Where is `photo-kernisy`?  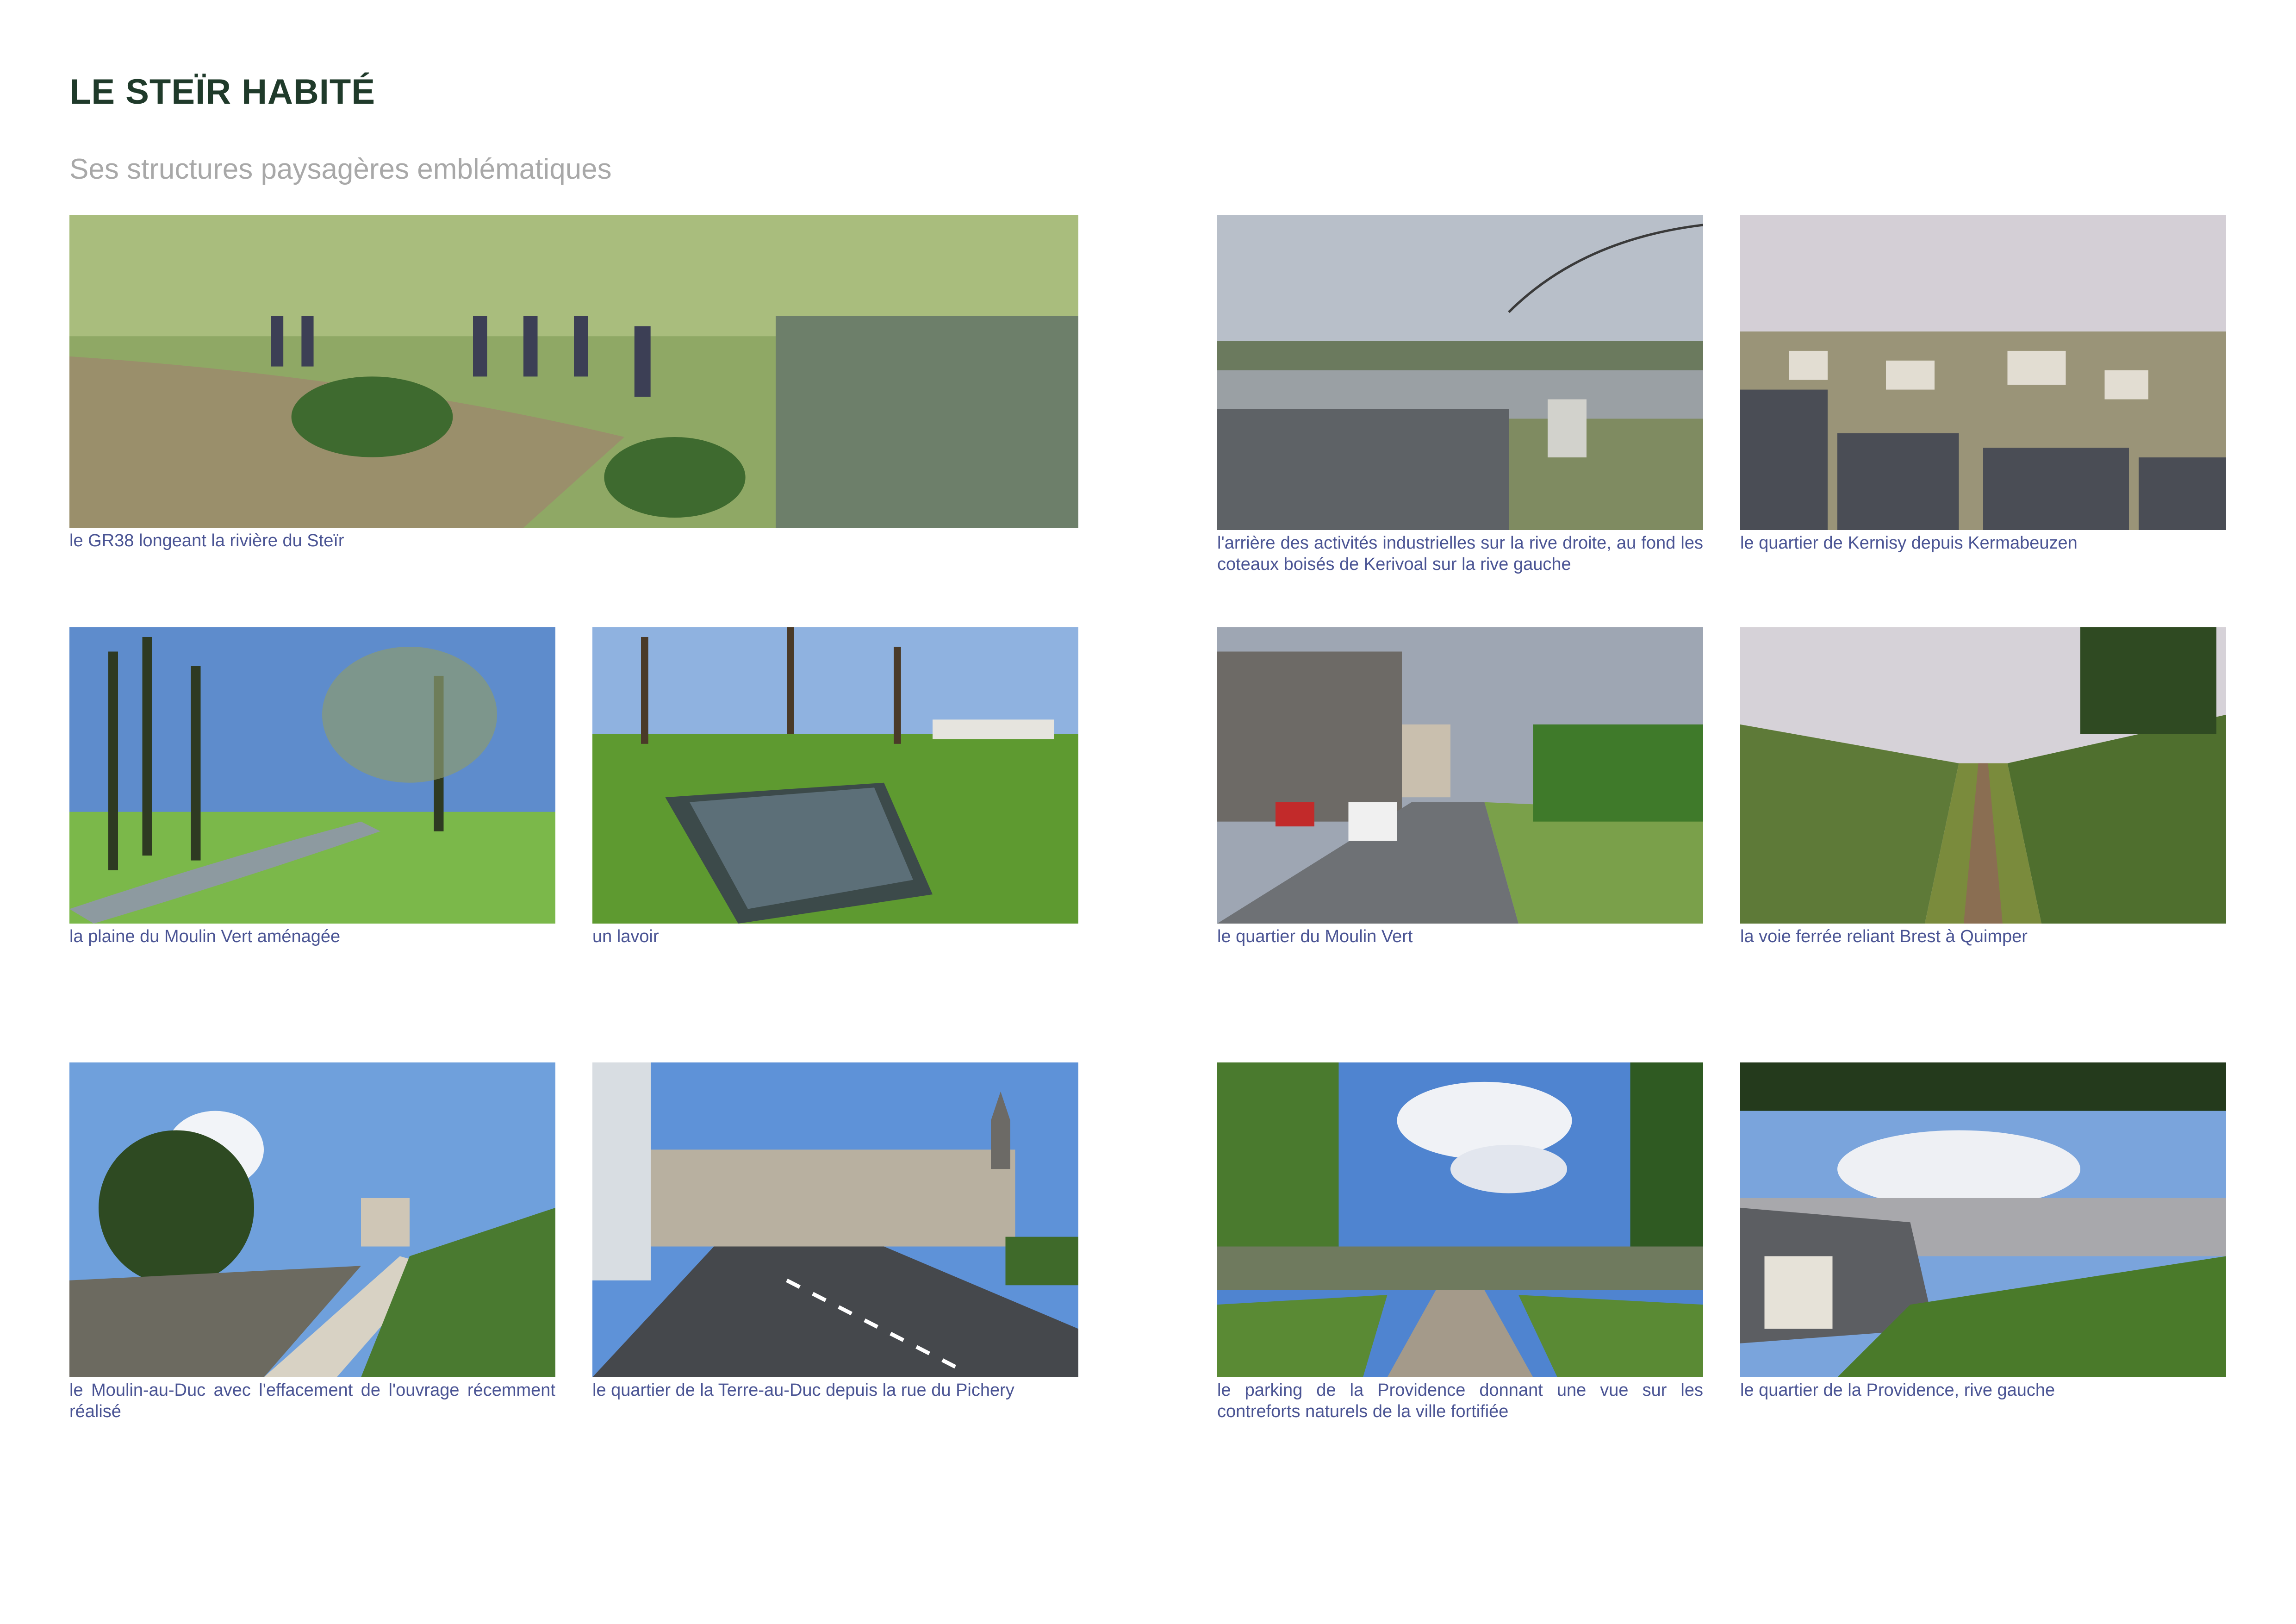 photo-kernisy is located at coordinates (1983, 372).